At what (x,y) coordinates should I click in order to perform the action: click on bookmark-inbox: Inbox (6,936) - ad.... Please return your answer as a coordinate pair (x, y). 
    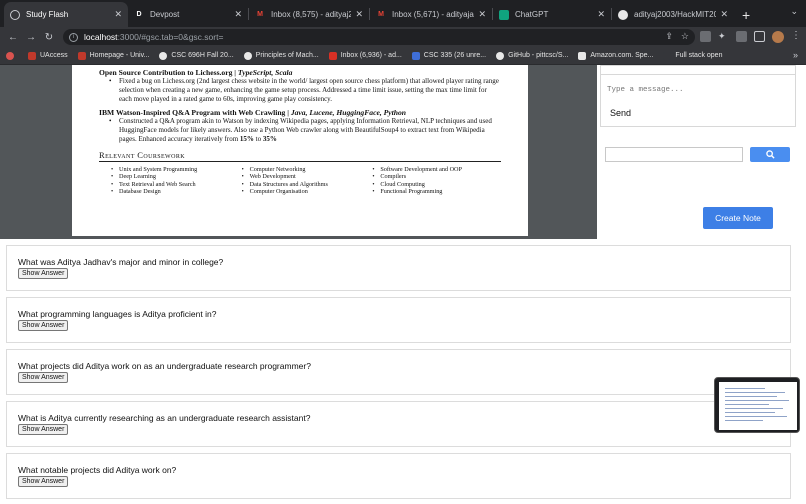
    Looking at the image, I should click on (365, 55).